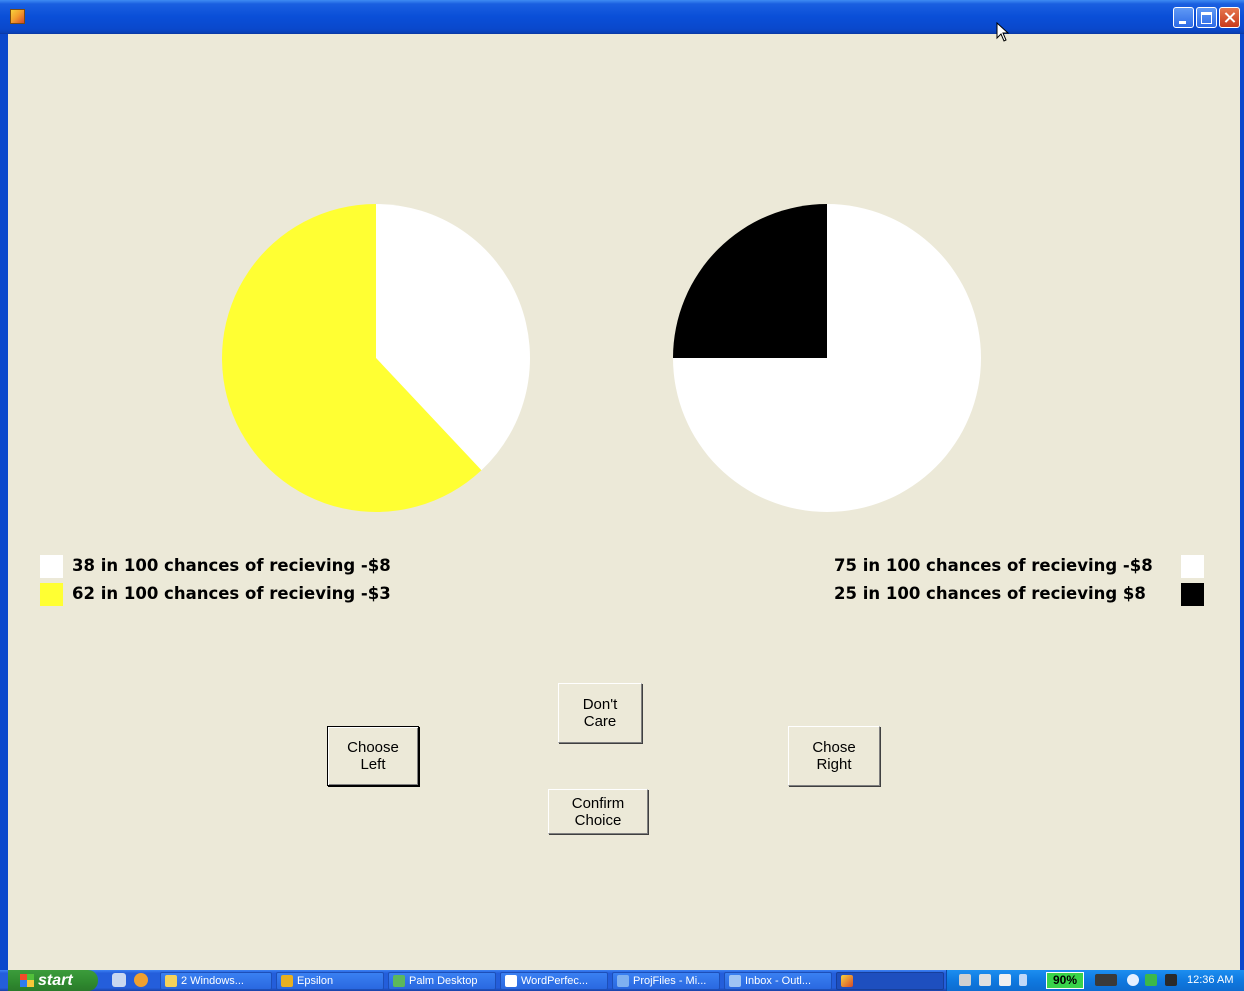  What do you see at coordinates (622, 17) in the screenshot?
I see `title-bar` at bounding box center [622, 17].